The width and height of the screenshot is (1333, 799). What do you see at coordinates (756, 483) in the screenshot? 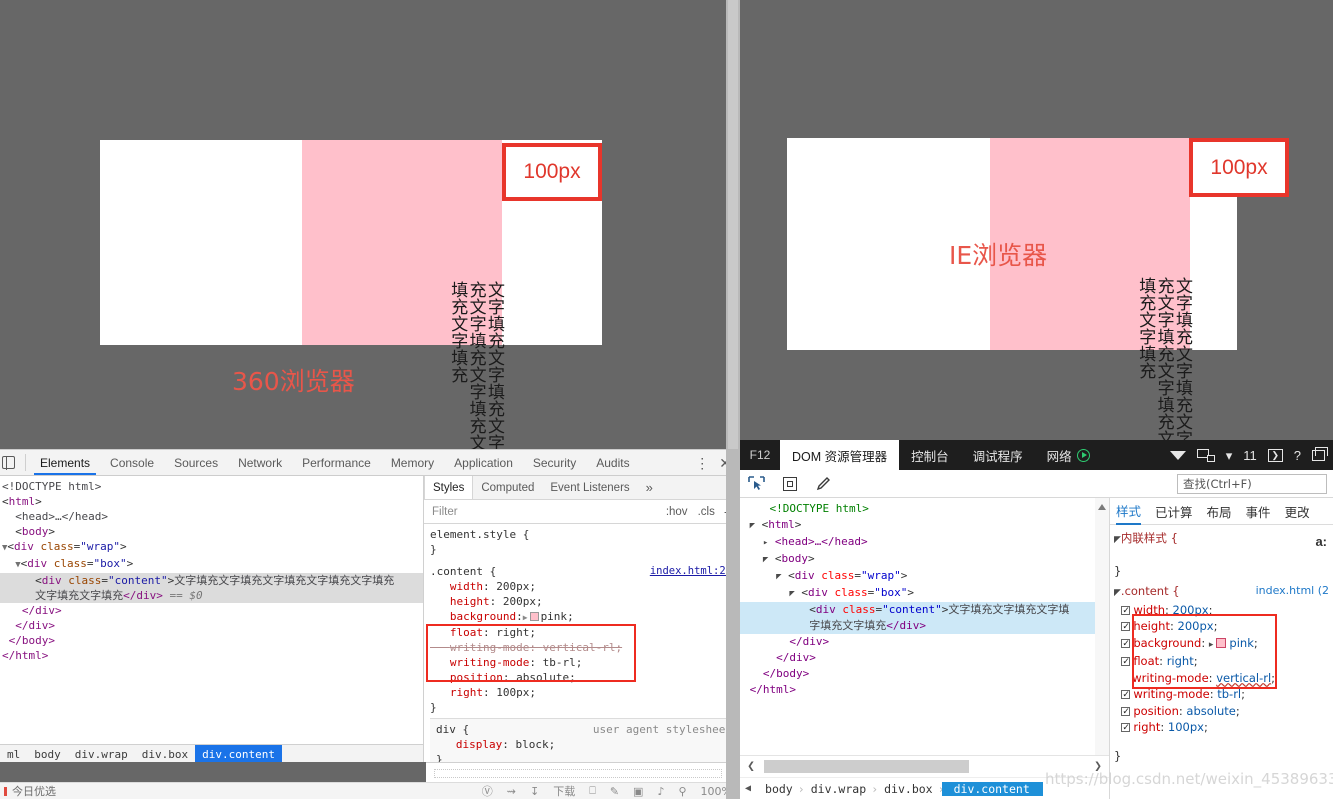
I see `element-select-icon` at bounding box center [756, 483].